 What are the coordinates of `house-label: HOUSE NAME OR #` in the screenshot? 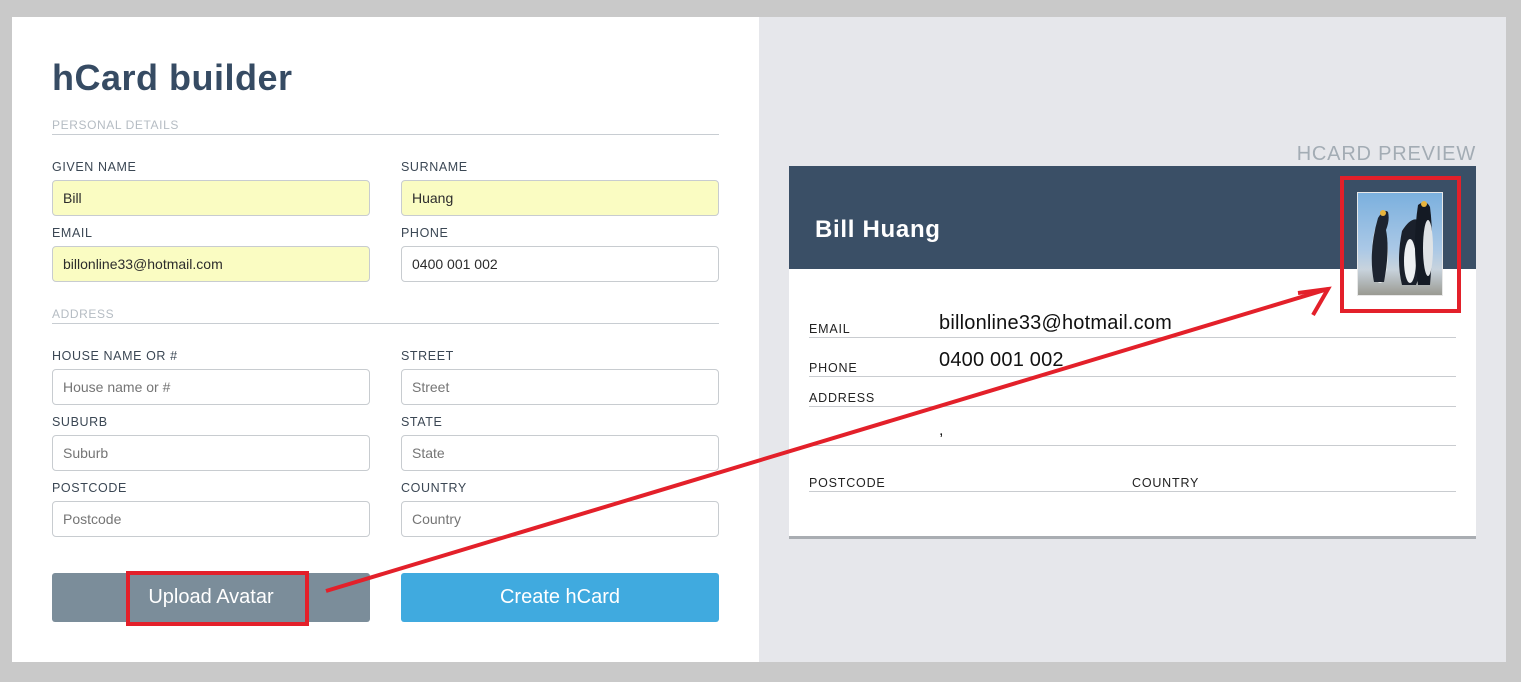 It's located at (115, 356).